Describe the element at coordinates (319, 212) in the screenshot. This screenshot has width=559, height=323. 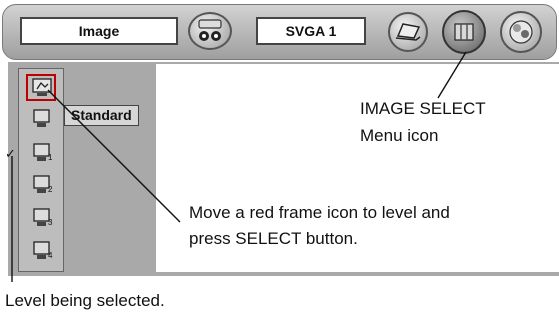
I see `move-frame-callout-line1: Move a red frame icon to level and` at that location.